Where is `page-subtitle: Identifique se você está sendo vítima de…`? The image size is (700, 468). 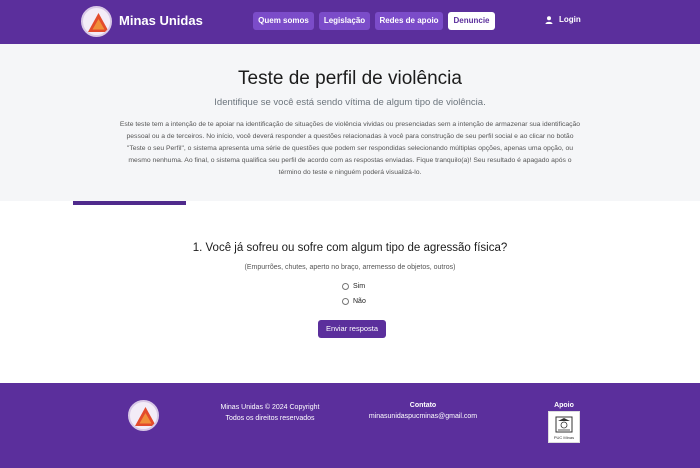 page-subtitle: Identifique se você está sendo vítima de… is located at coordinates (350, 102).